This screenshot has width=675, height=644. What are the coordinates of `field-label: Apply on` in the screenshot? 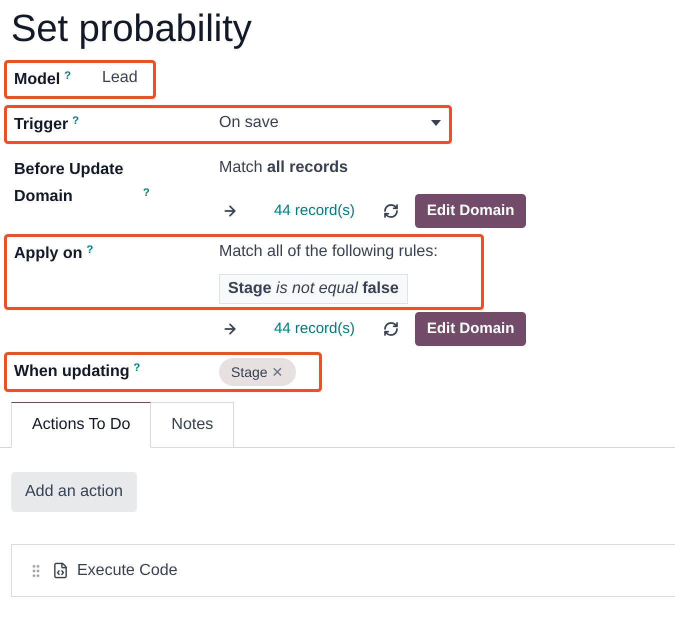 It's located at (48, 254).